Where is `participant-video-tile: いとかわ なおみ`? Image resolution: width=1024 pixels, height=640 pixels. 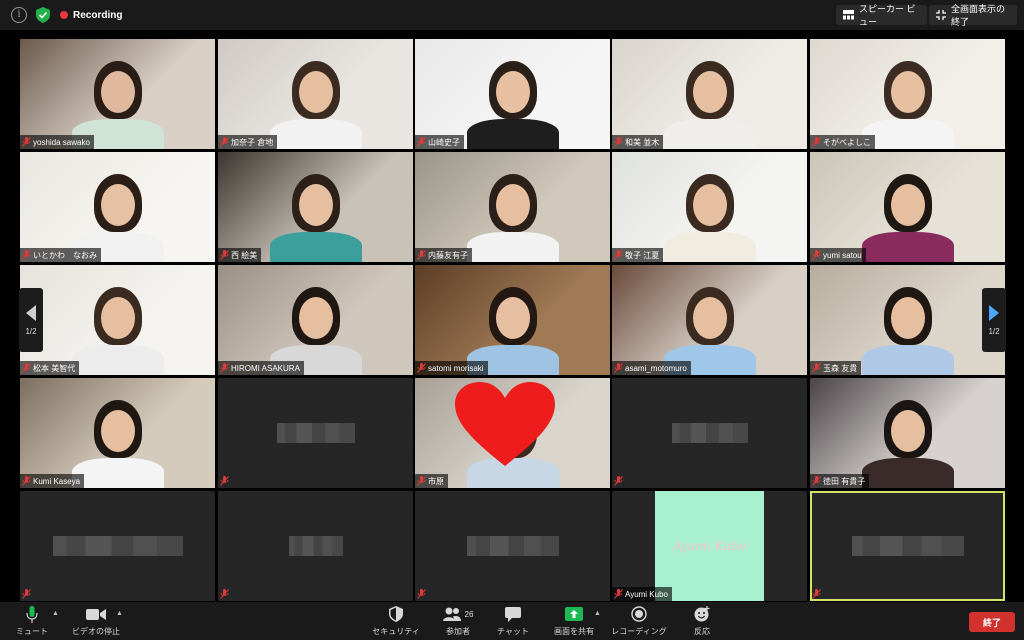 participant-video-tile: いとかわ なおみ is located at coordinates (117, 207).